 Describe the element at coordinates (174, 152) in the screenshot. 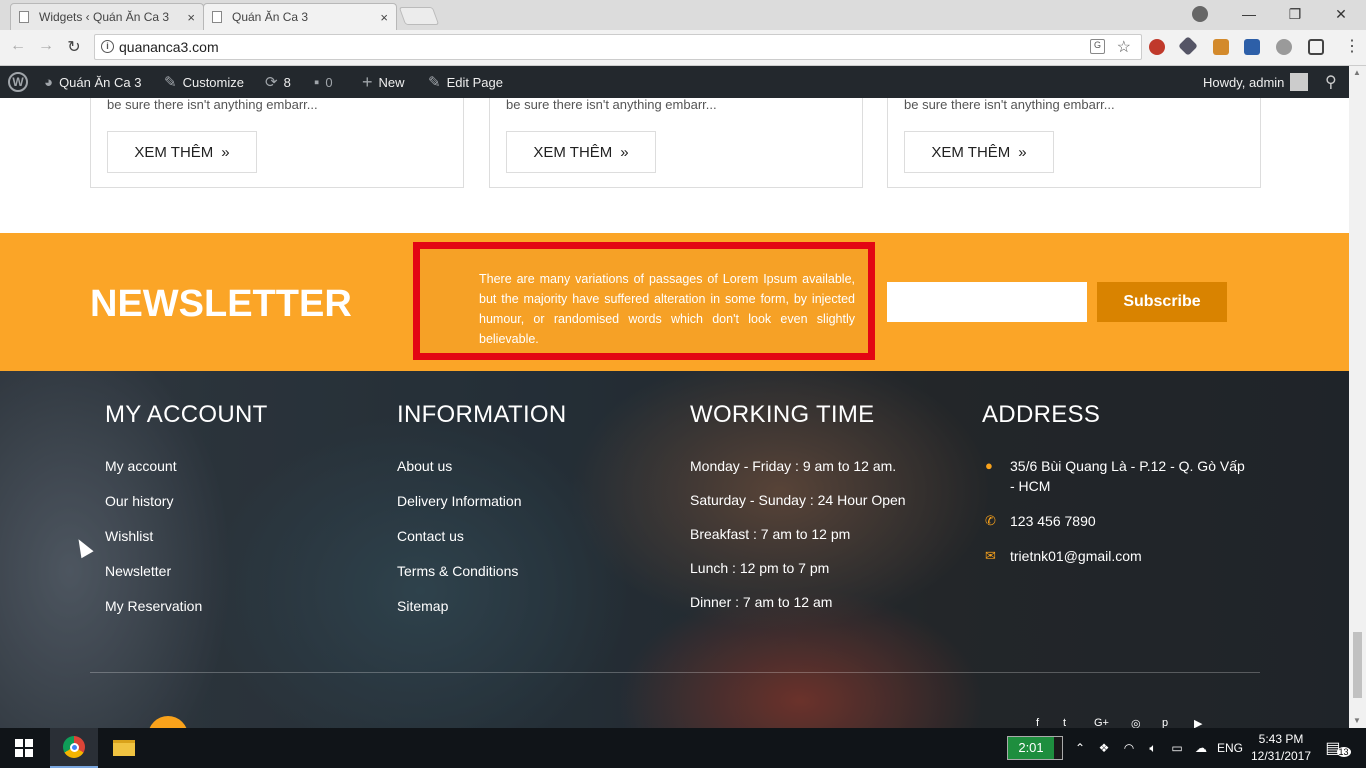

I see `read-more-label: XEM THÊM` at that location.